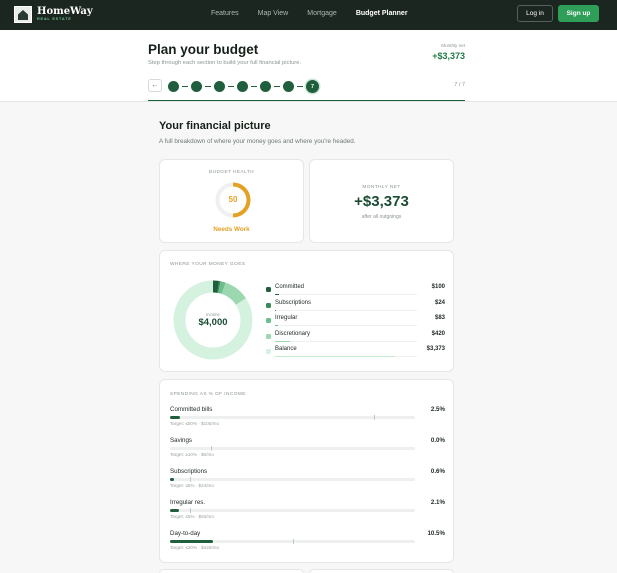  I want to click on login-button: Log in, so click(535, 13).